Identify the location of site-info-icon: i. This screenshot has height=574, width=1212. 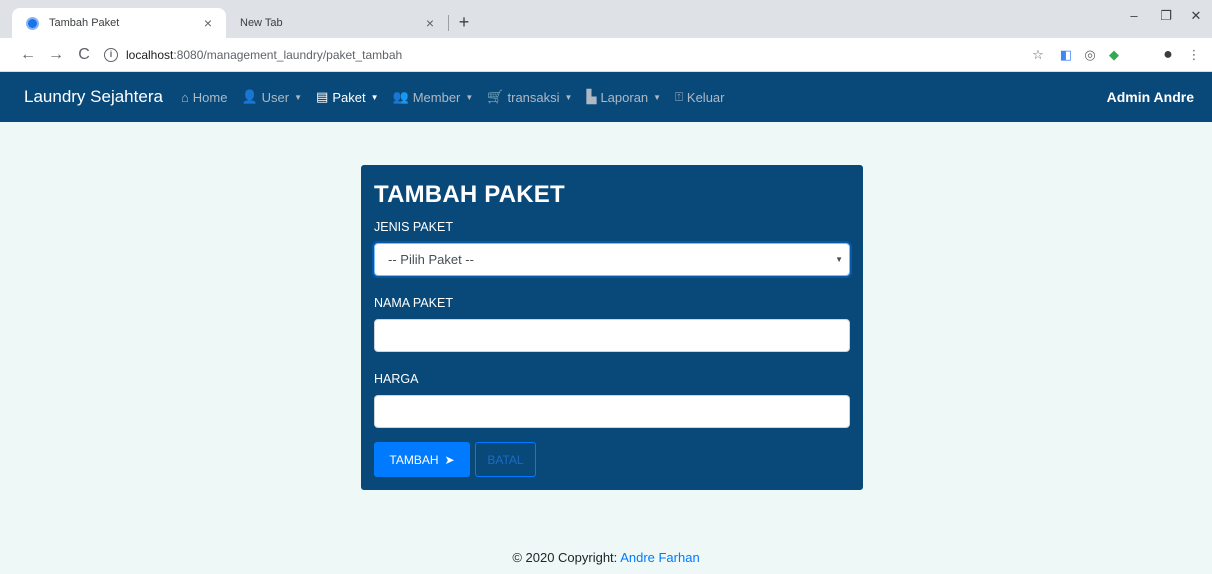
(111, 55).